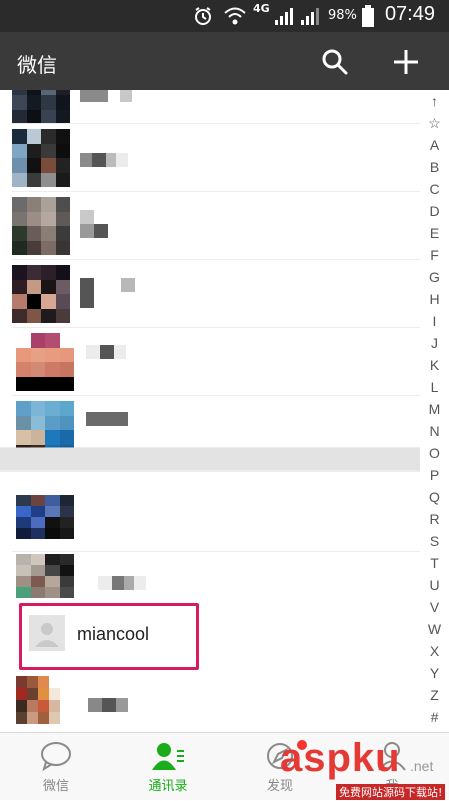 This screenshot has width=449, height=801. What do you see at coordinates (434, 651) in the screenshot?
I see `index-letter: X` at bounding box center [434, 651].